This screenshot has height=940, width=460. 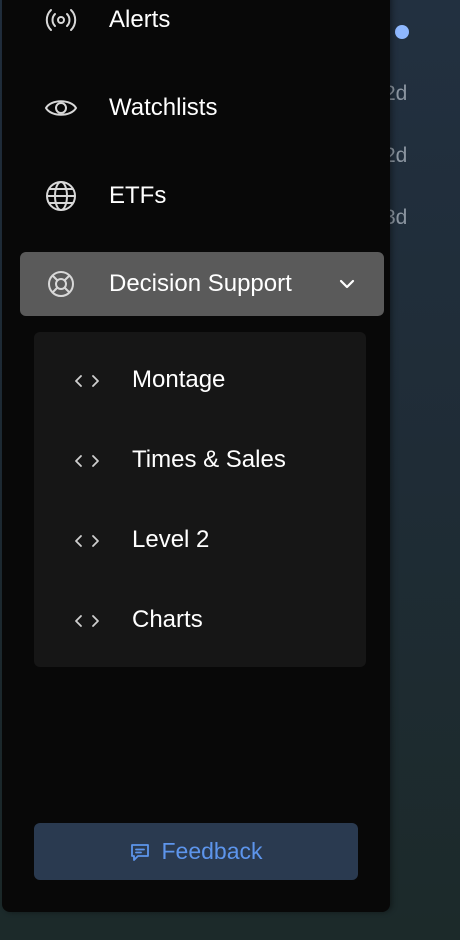 What do you see at coordinates (61, 20) in the screenshot?
I see `broadcast-icon` at bounding box center [61, 20].